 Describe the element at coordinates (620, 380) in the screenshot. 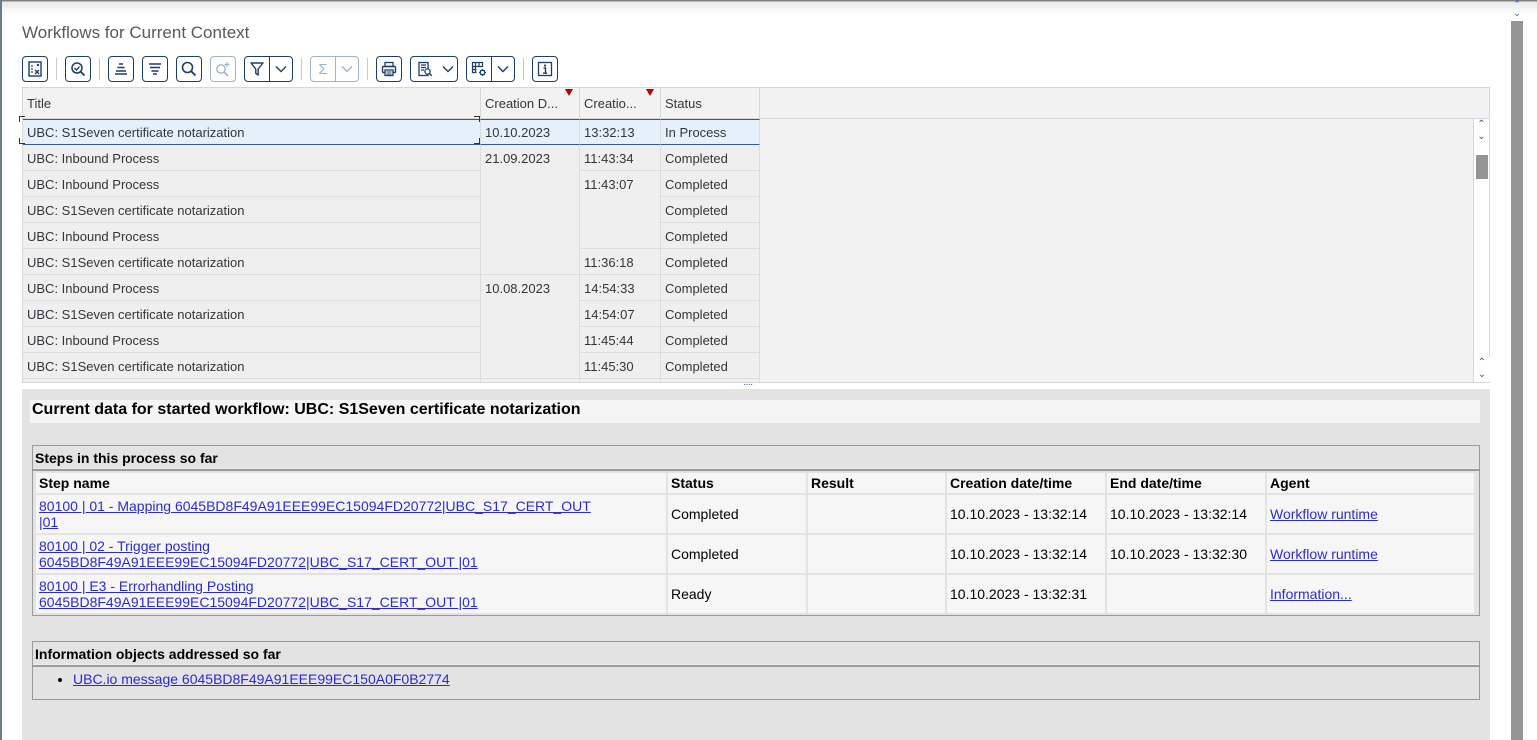

I see `grid-cell-empty` at that location.